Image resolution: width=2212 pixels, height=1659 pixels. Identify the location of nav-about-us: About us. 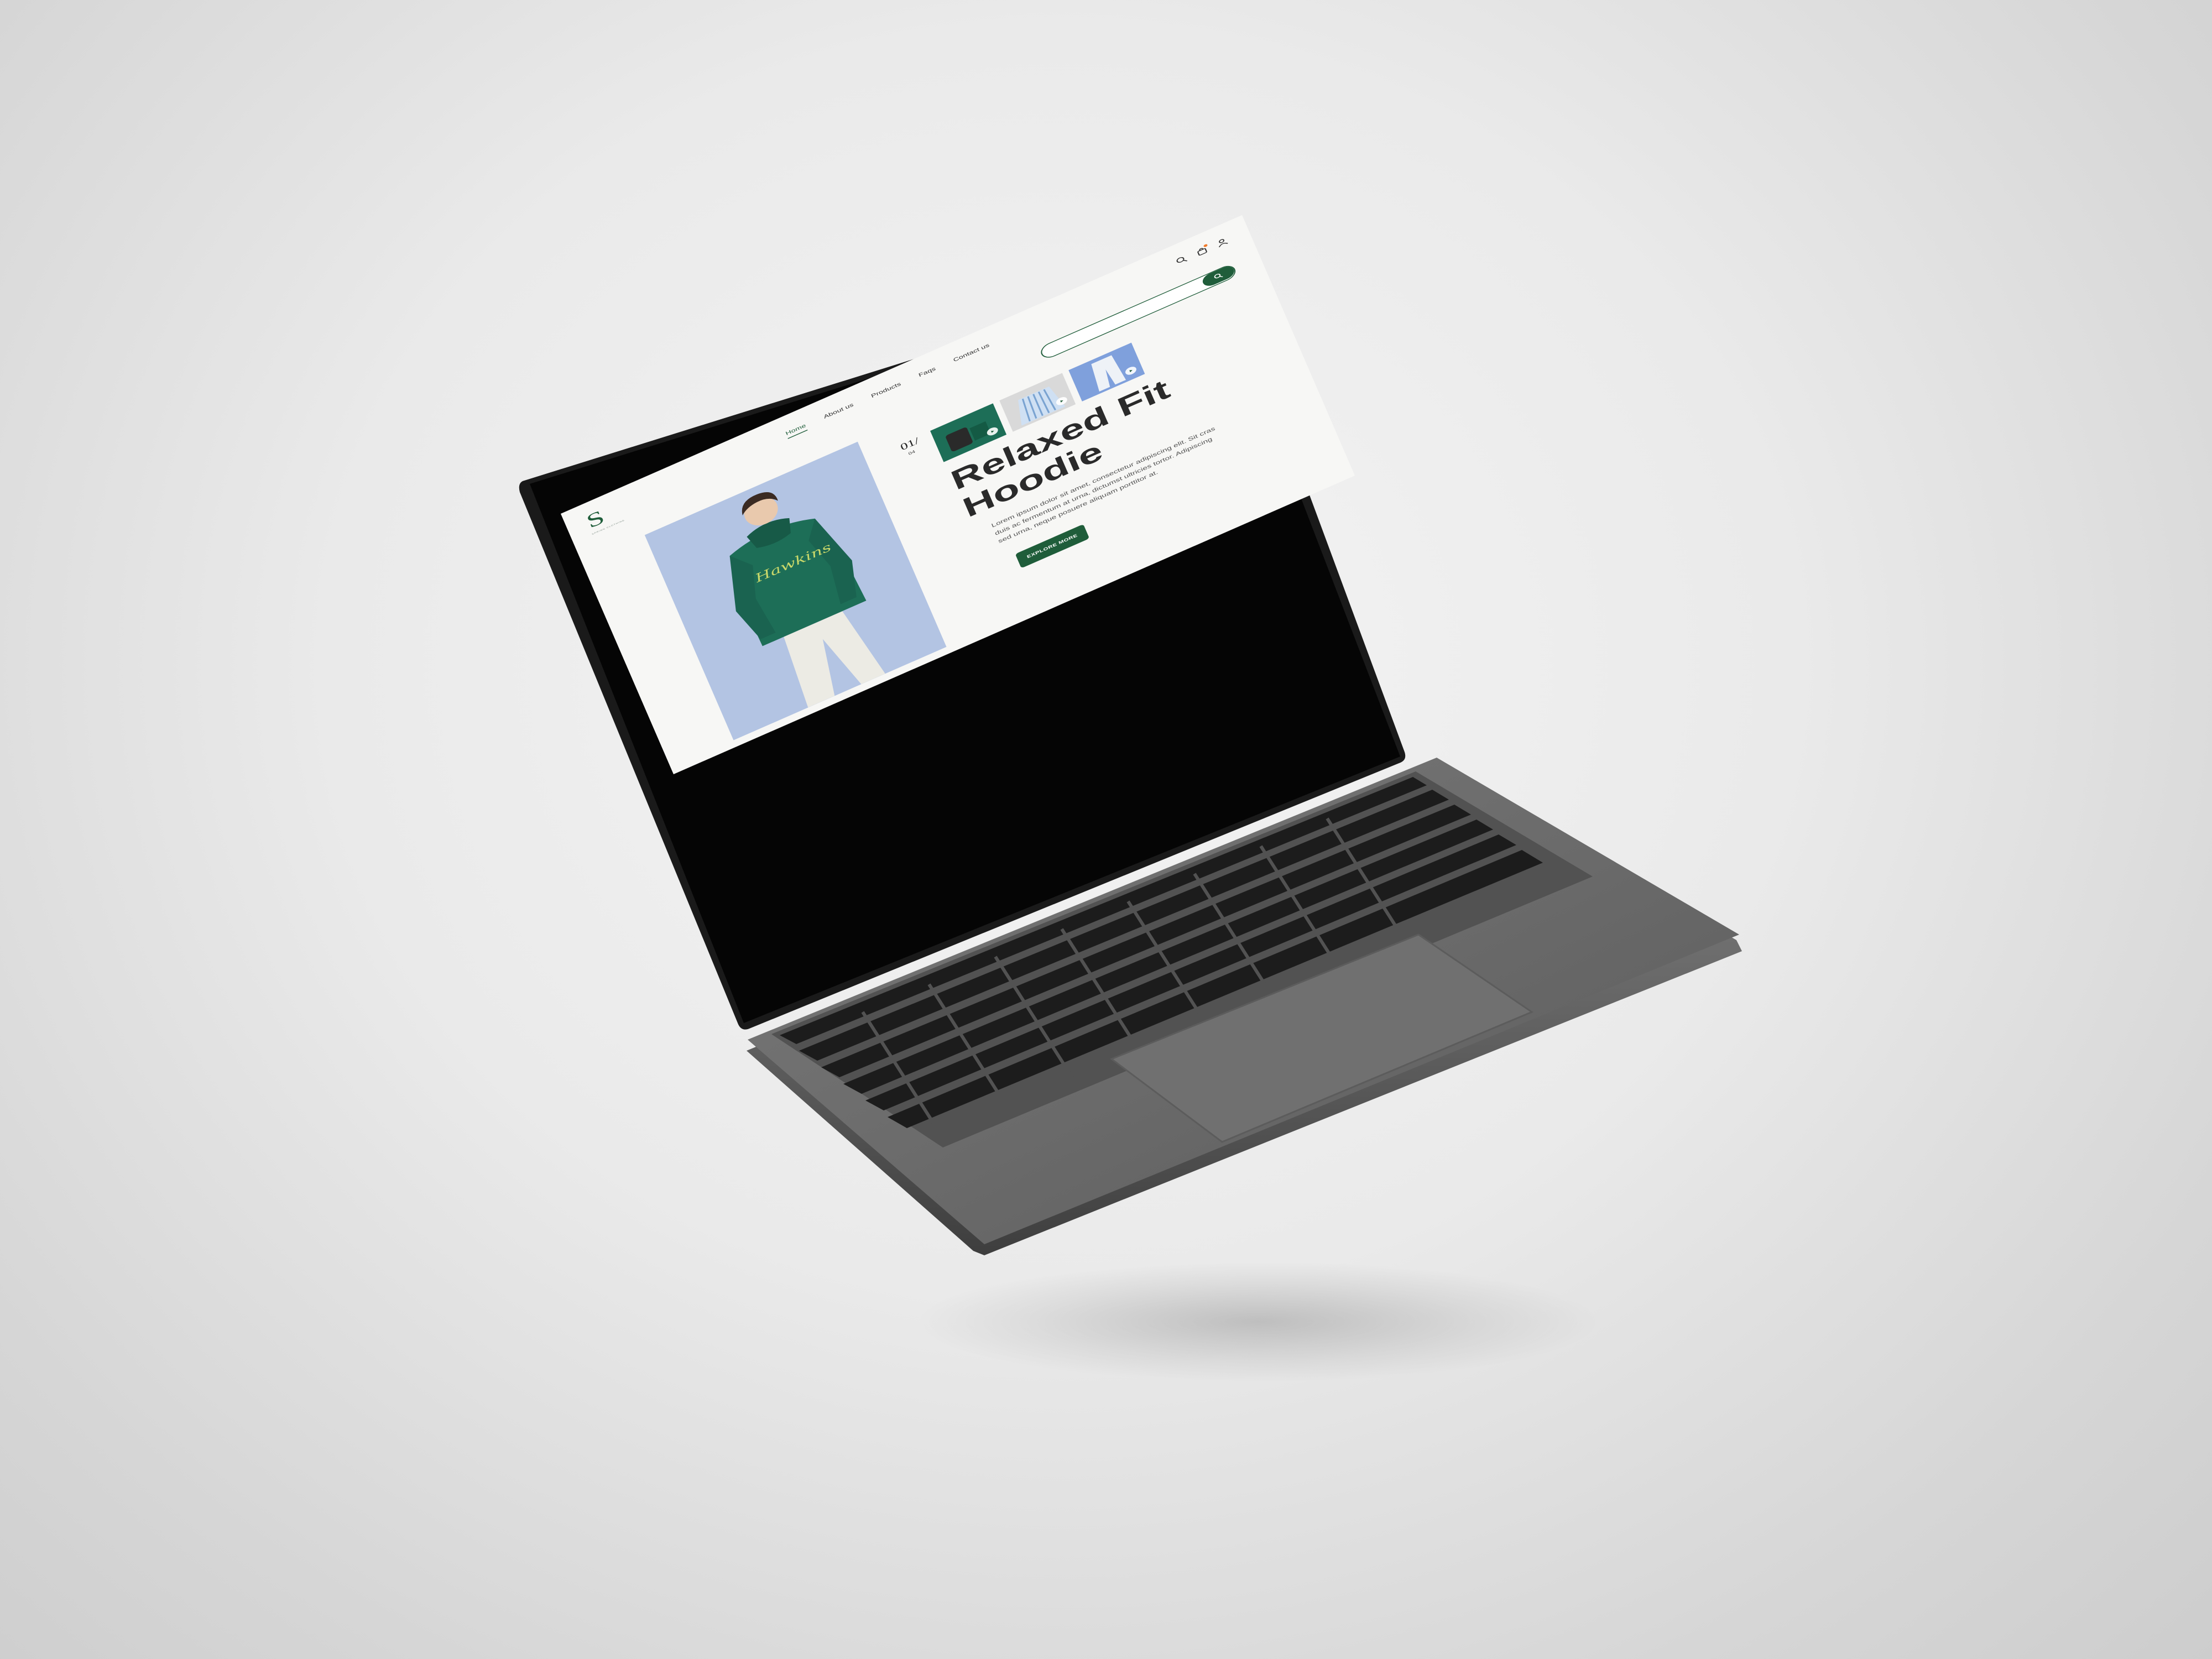
(839, 412).